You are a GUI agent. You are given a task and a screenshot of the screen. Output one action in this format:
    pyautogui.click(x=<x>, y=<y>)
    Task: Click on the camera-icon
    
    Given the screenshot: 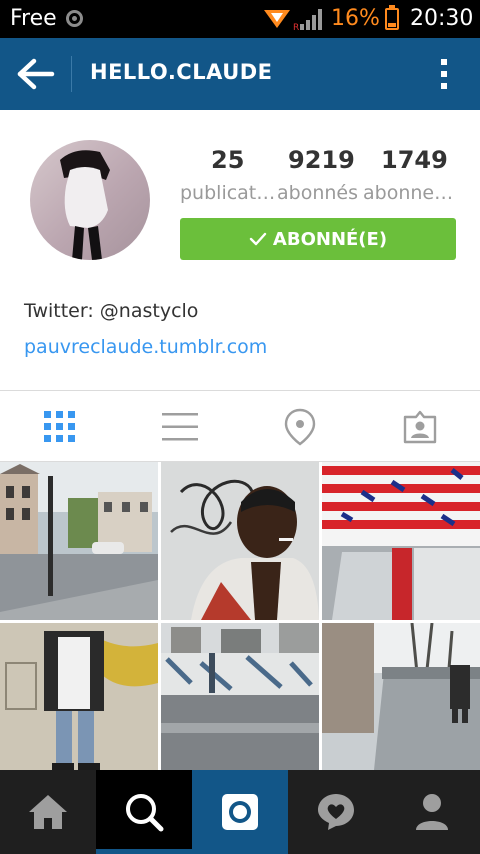 What is the action you would take?
    pyautogui.click(x=240, y=812)
    